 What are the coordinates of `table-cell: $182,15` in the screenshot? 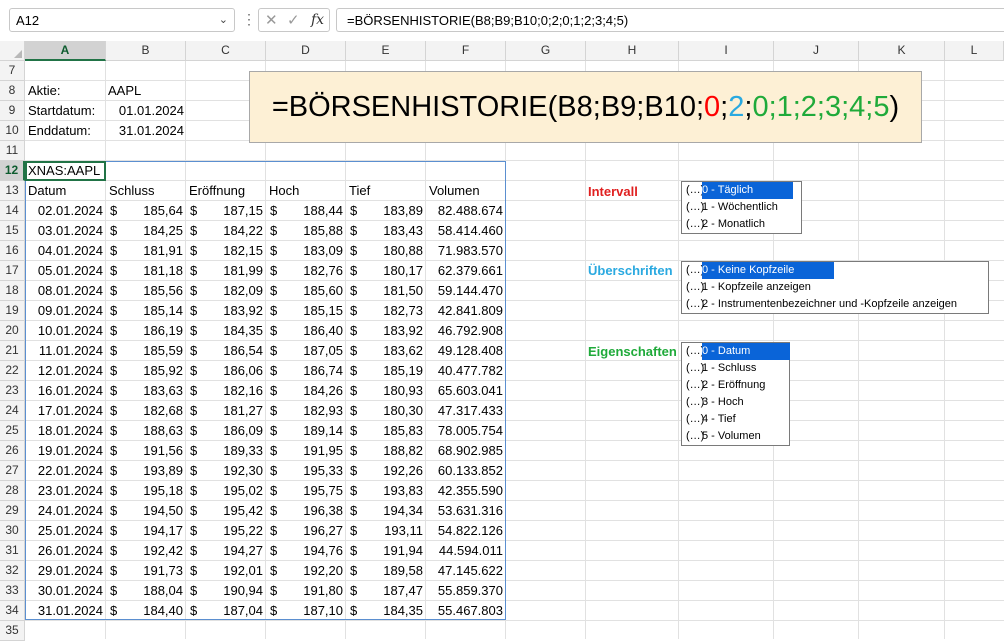 It's located at (226, 251).